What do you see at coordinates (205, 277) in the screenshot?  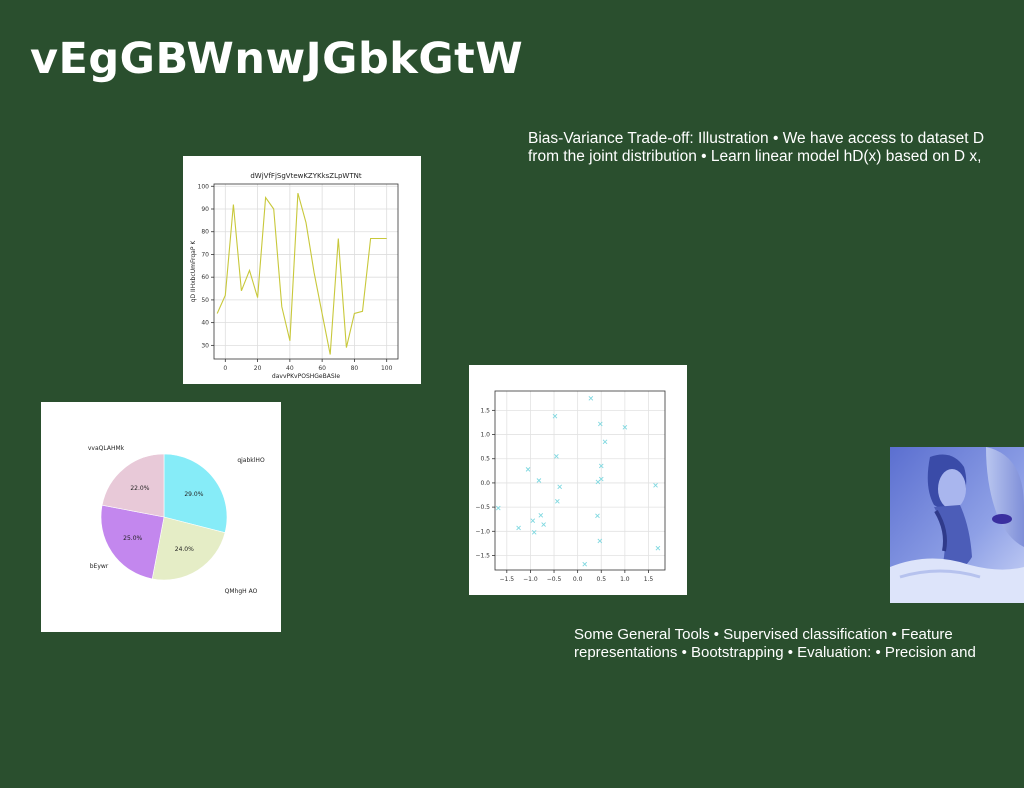 I see `y-tick-label: 60` at bounding box center [205, 277].